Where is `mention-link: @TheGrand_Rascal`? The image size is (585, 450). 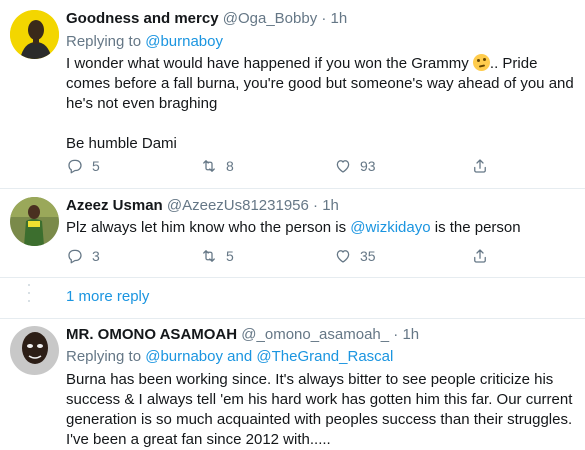 mention-link: @TheGrand_Rascal is located at coordinates (324, 356).